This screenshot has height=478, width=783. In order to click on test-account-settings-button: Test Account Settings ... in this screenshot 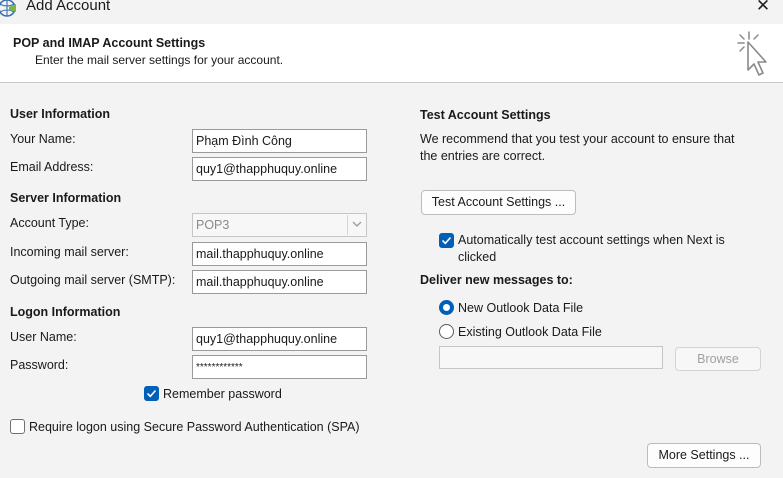, I will do `click(498, 202)`.